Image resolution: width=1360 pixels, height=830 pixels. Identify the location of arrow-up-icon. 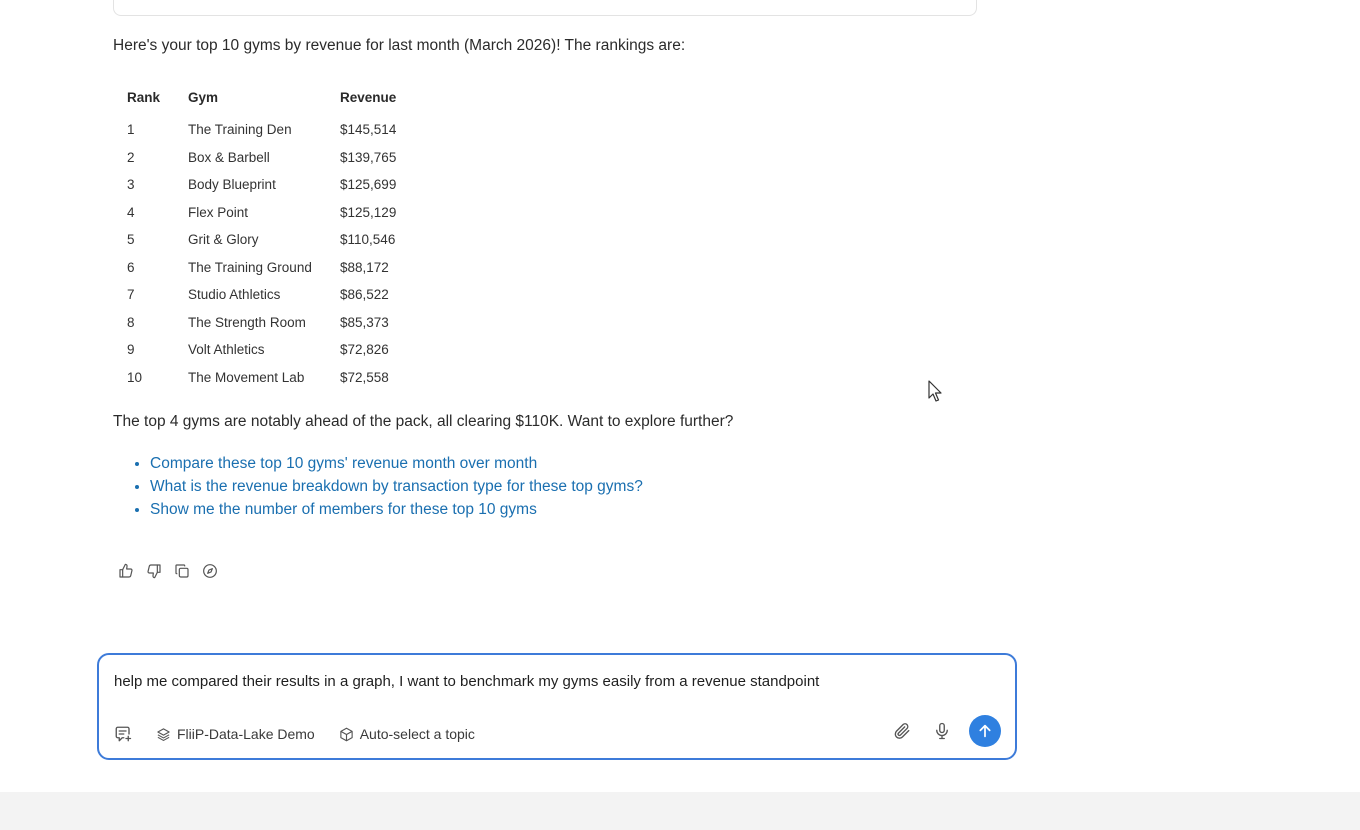
(985, 731).